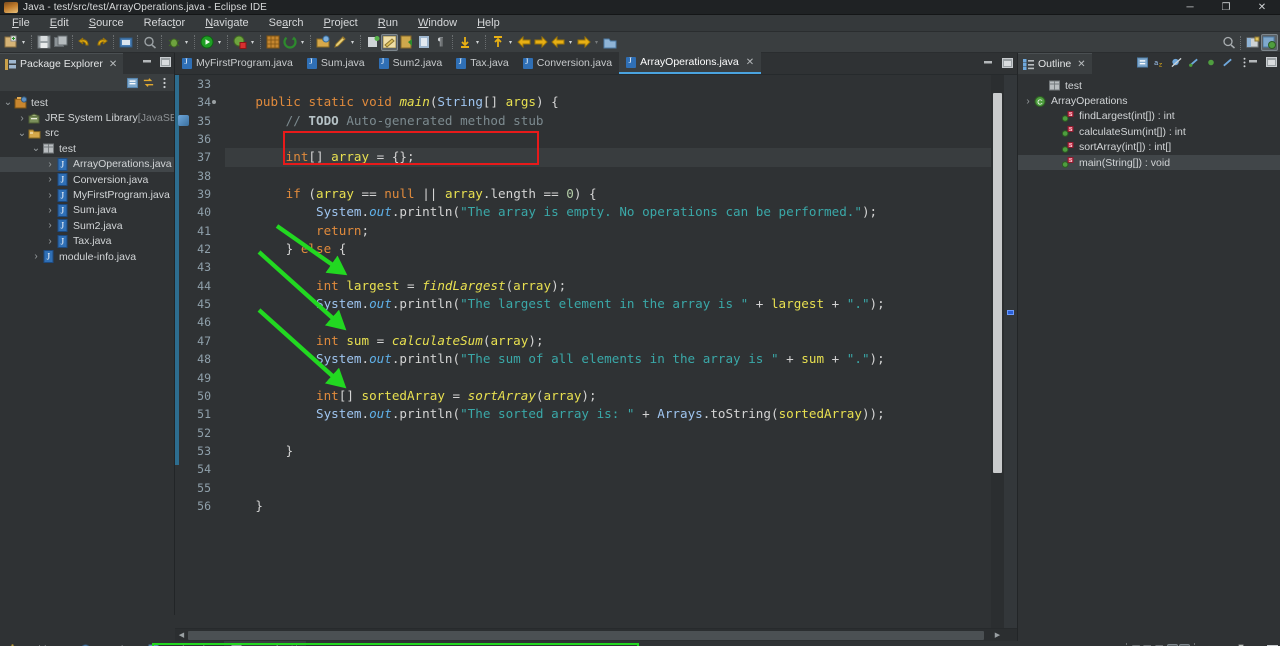 The width and height of the screenshot is (1280, 646). What do you see at coordinates (87, 194) in the screenshot?
I see `tree-item: › J MyFirstProgram.java` at bounding box center [87, 194].